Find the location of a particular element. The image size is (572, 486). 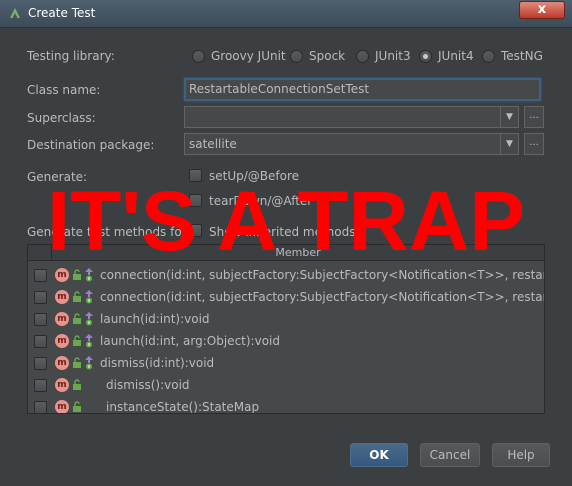

table-row: m launch(id:int):void is located at coordinates (286, 319).